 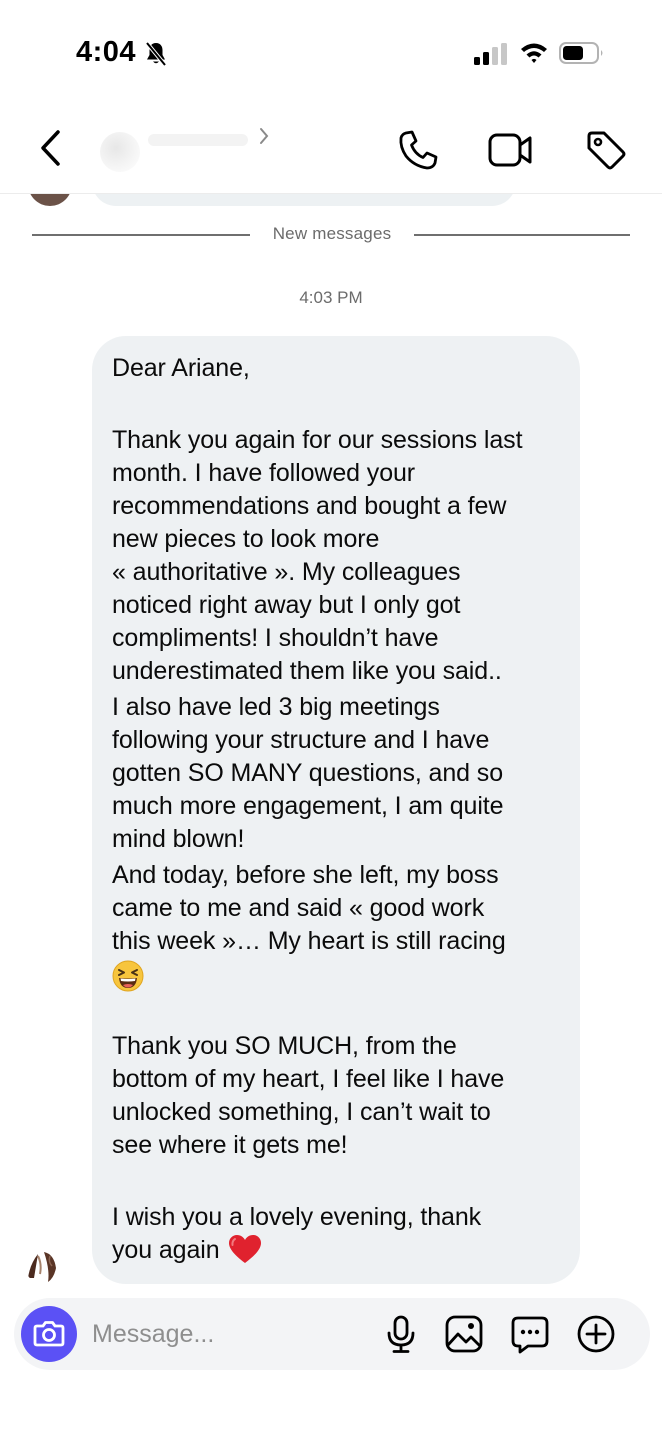 I want to click on message-composer, so click(x=332, y=1334).